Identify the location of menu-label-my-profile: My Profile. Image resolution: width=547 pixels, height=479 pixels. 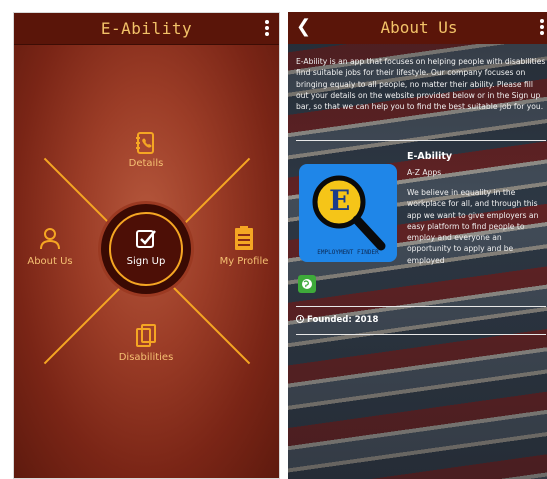
(244, 261).